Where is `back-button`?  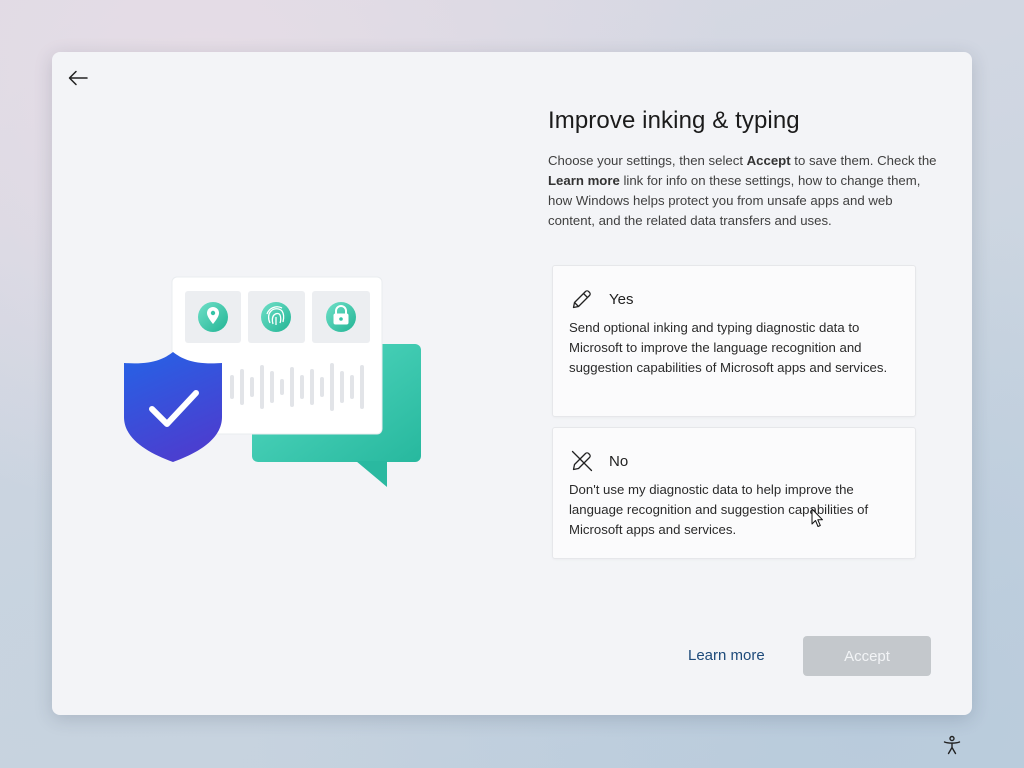
back-button is located at coordinates (78, 78).